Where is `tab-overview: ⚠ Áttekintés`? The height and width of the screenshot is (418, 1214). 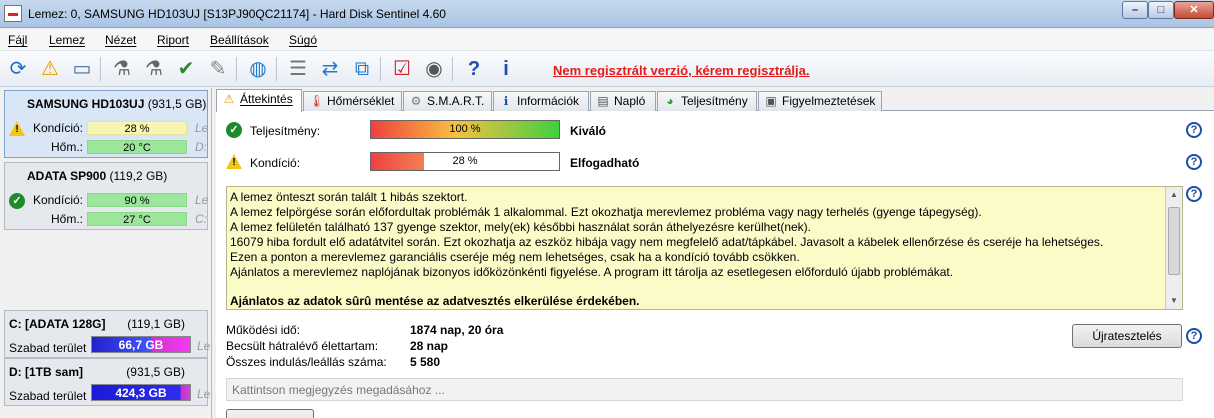
tab-overview: ⚠ Áttekintés is located at coordinates (259, 100).